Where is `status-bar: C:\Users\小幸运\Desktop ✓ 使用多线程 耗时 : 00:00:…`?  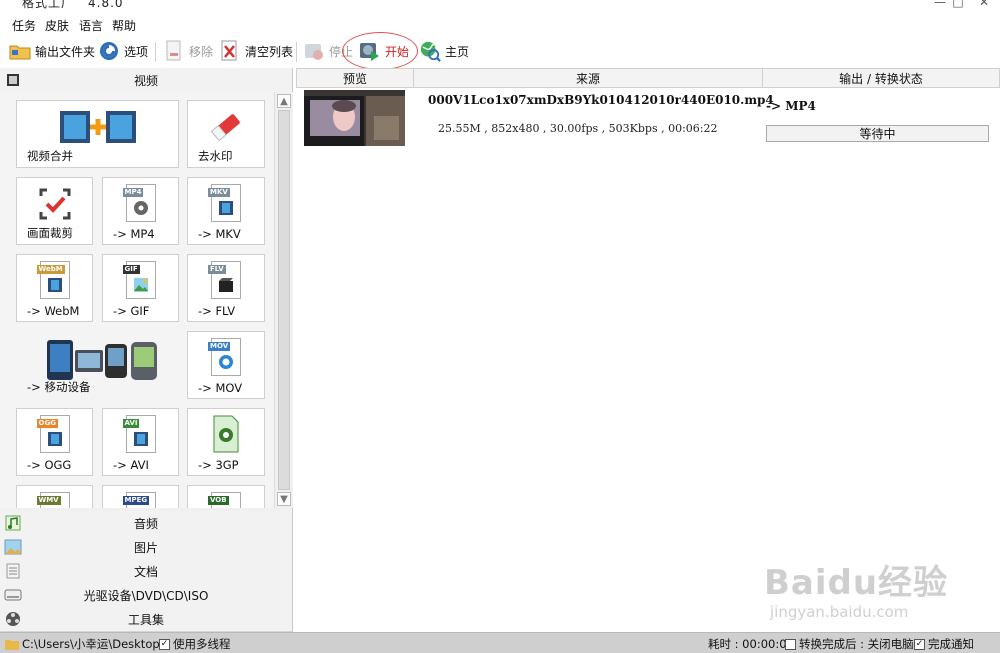 status-bar: C:\Users\小幸运\Desktop ✓ 使用多线程 耗时 : 00:00:… is located at coordinates (500, 642).